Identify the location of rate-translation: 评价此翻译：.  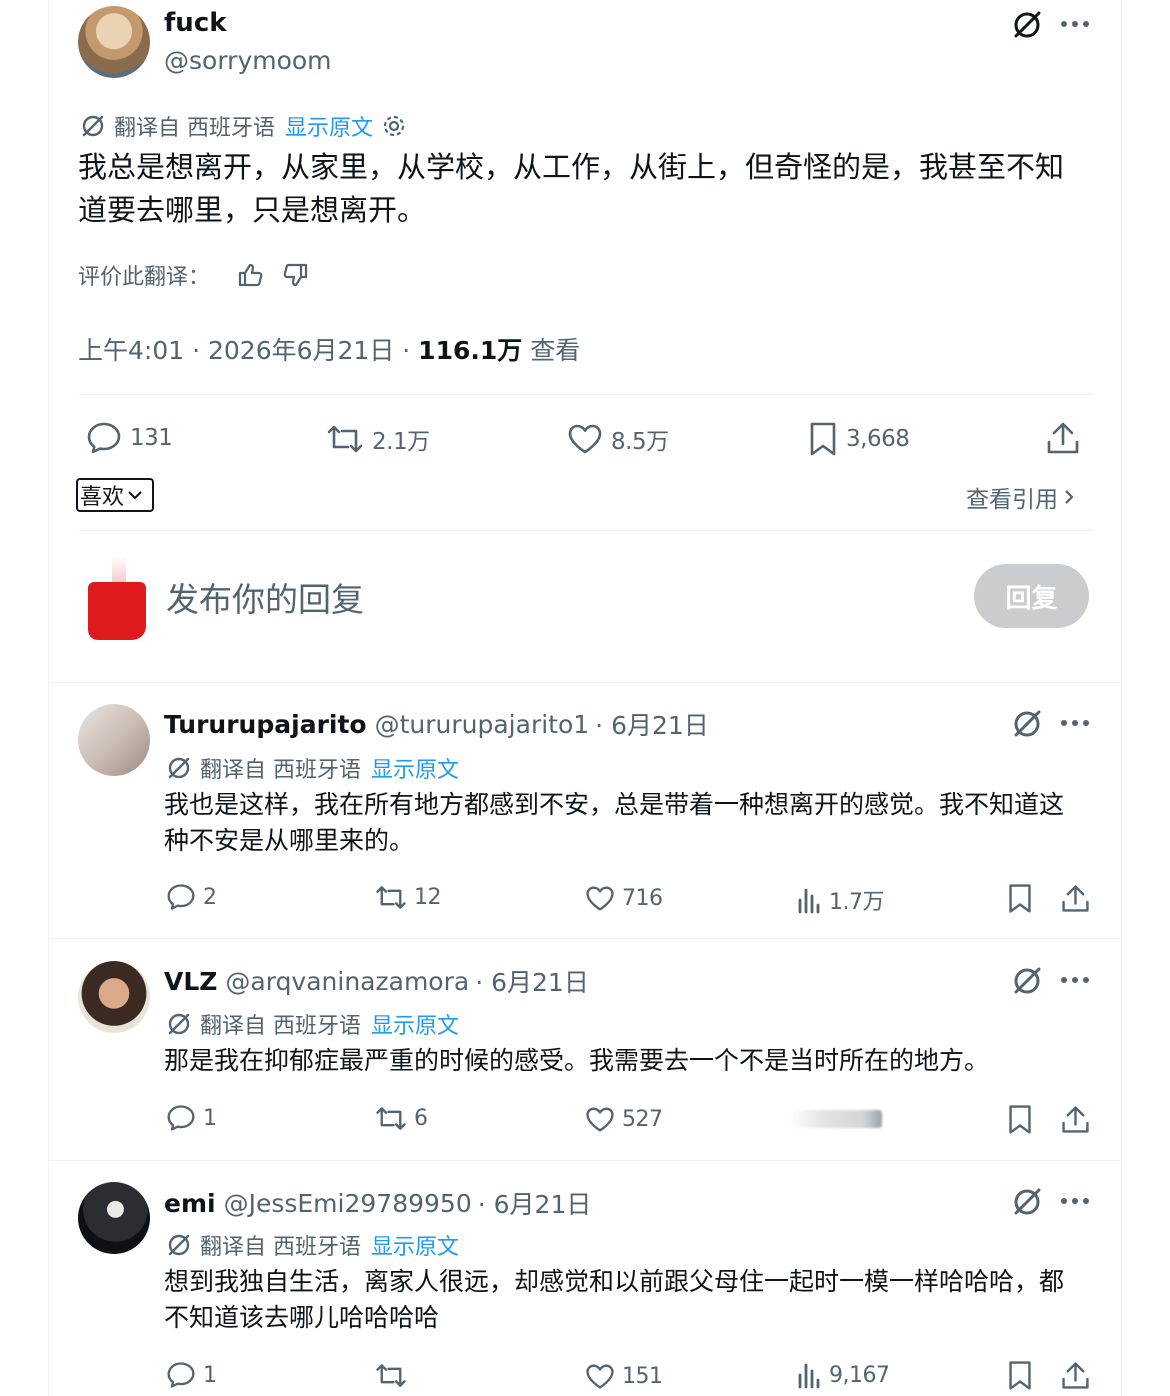
(194, 275).